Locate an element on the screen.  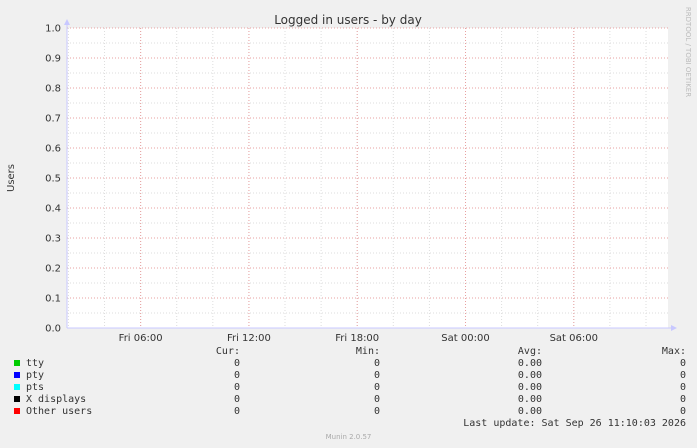
y-tick-label: 0.9 is located at coordinates (53, 59).